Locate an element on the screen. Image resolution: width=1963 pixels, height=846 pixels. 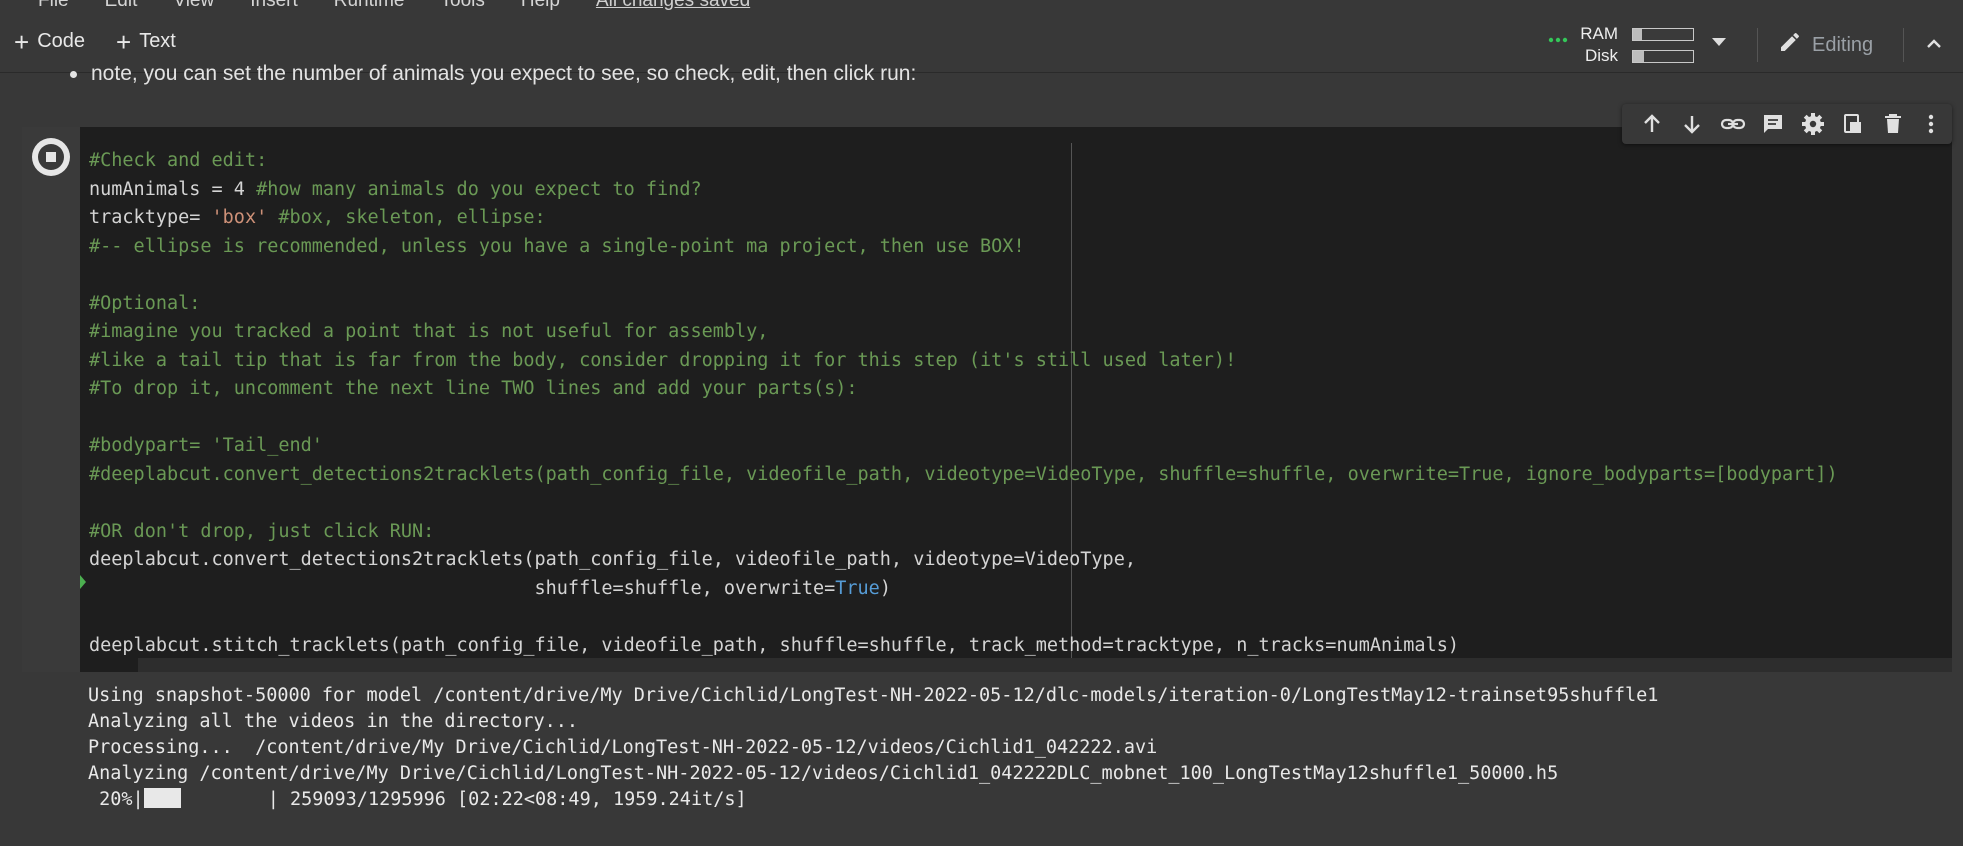
disk-usage-fill is located at coordinates (1638, 56).